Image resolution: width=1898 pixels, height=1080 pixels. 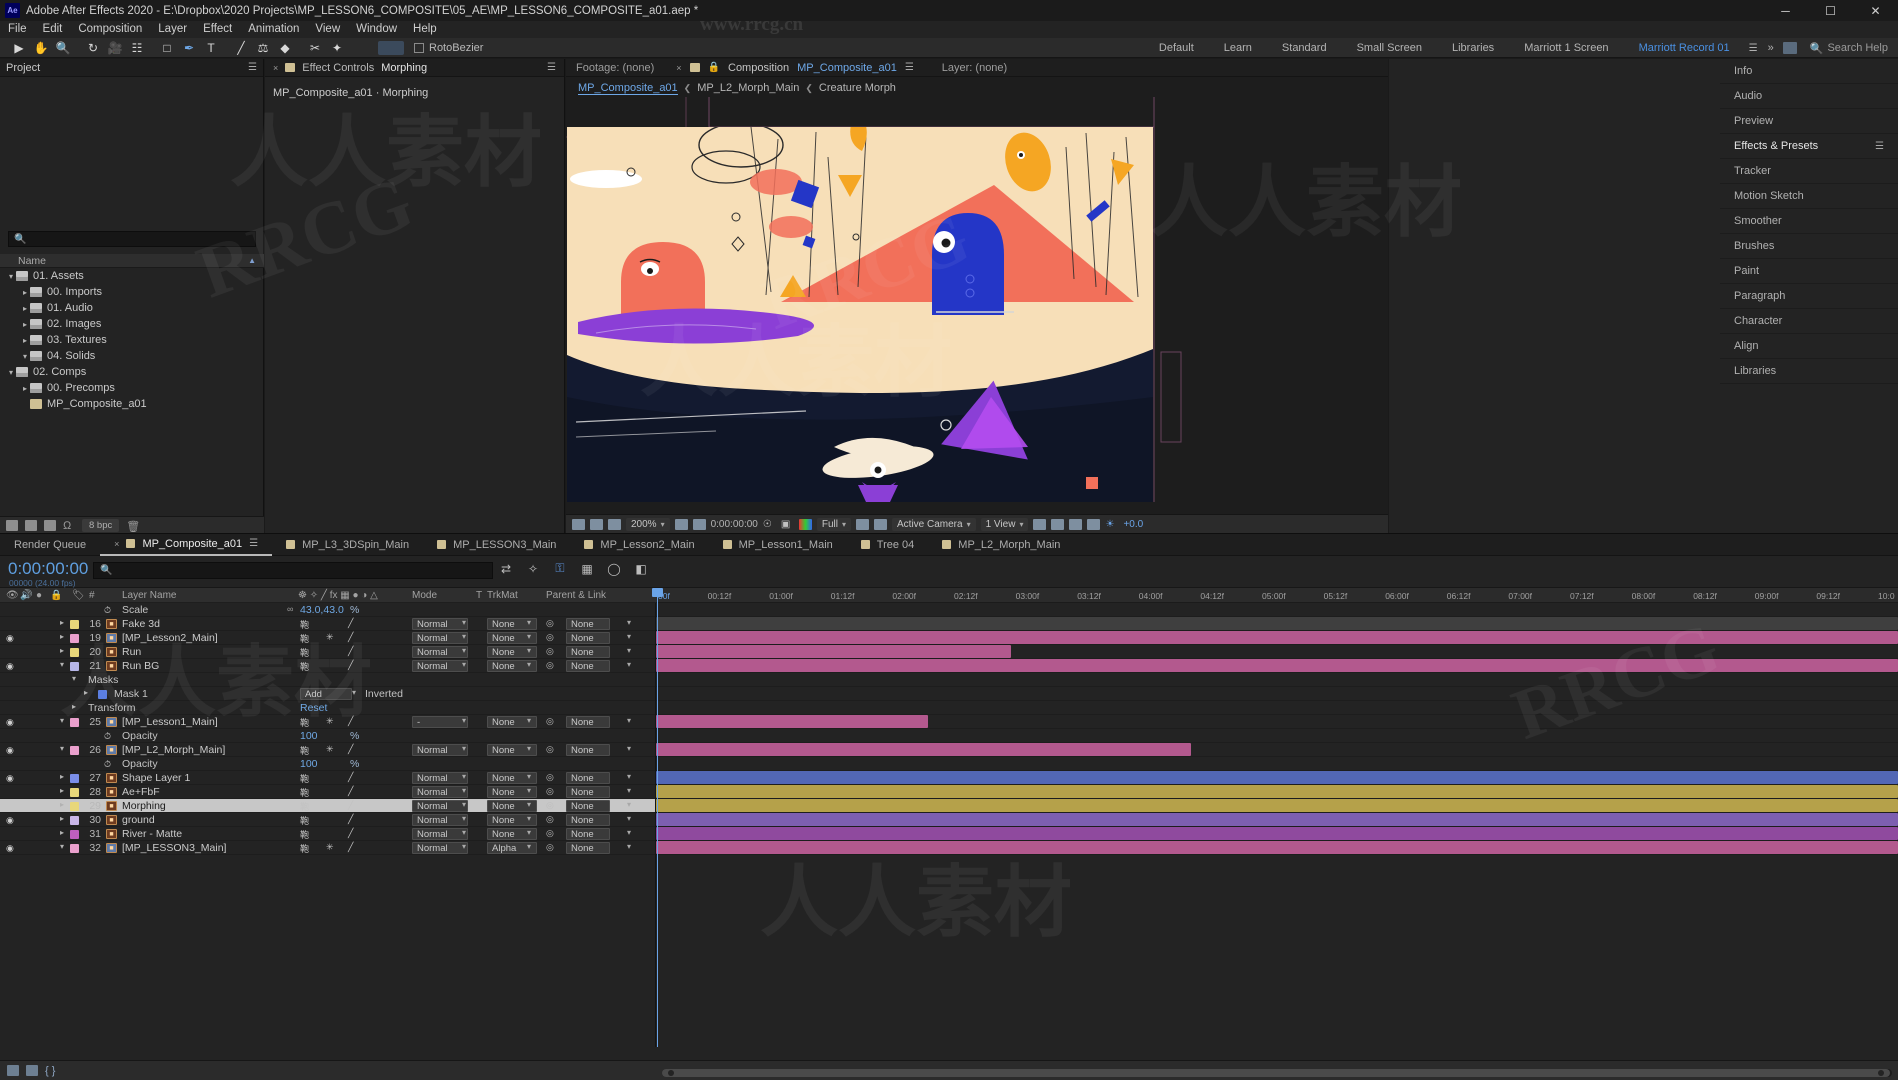 I want to click on menu-item-animation: Animation, so click(x=273, y=29).